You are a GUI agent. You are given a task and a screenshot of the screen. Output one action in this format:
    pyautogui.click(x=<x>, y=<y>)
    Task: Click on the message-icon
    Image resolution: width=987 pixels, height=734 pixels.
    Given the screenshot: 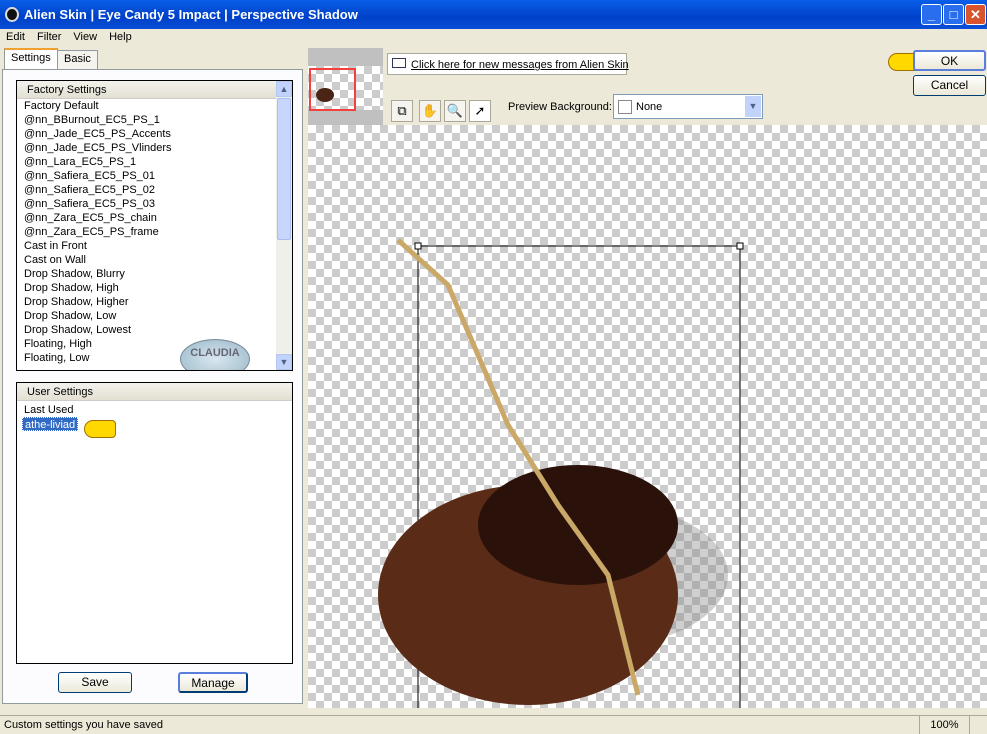 What is the action you would take?
    pyautogui.click(x=399, y=63)
    